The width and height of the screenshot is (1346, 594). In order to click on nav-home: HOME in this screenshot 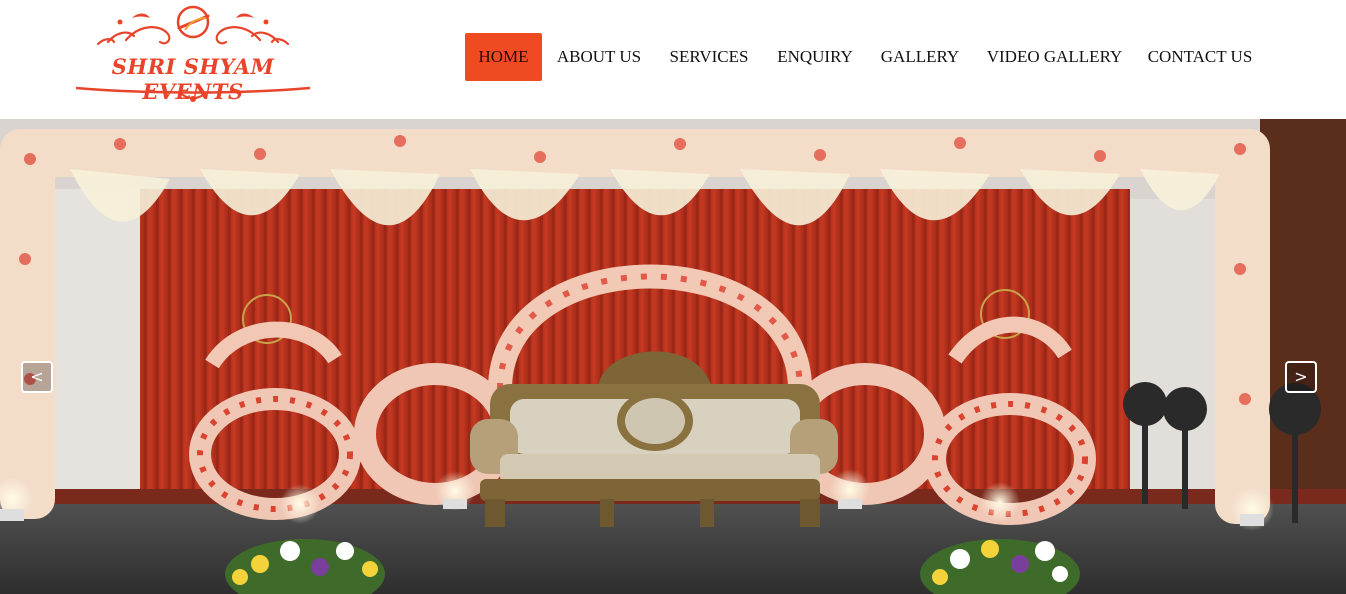, I will do `click(503, 57)`.